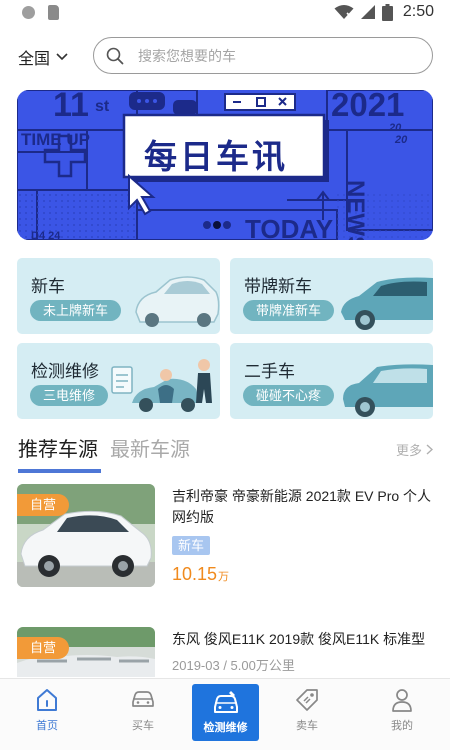 Image resolution: width=450 pixels, height=750 pixels. What do you see at coordinates (289, 227) in the screenshot?
I see `banner-tag-today: TODAY` at bounding box center [289, 227].